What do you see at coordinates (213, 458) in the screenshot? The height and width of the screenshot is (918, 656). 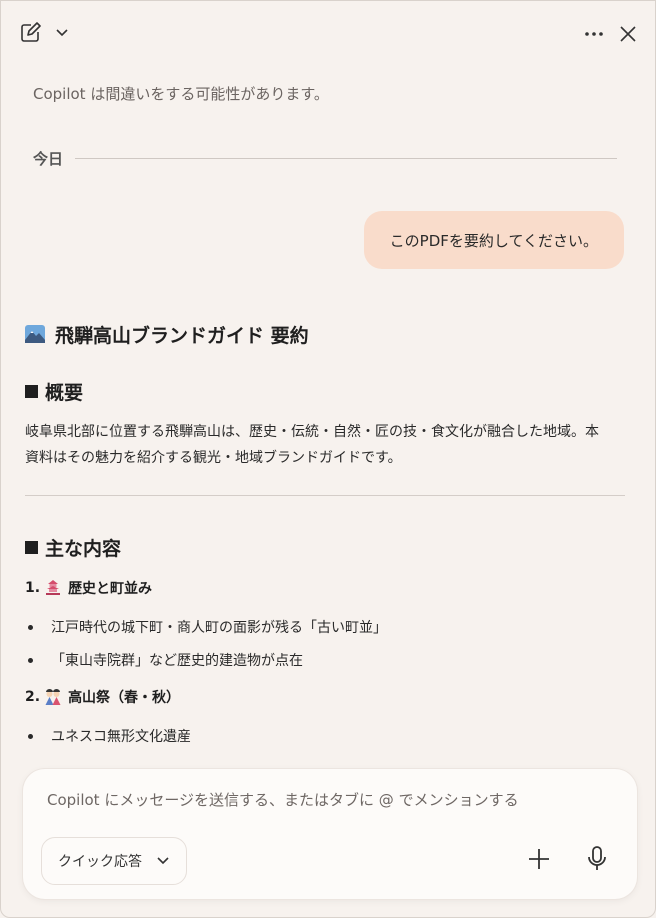 I see `overview-line: 資料はその魅力を紹介する観光・地域ブランドガイドです。` at bounding box center [213, 458].